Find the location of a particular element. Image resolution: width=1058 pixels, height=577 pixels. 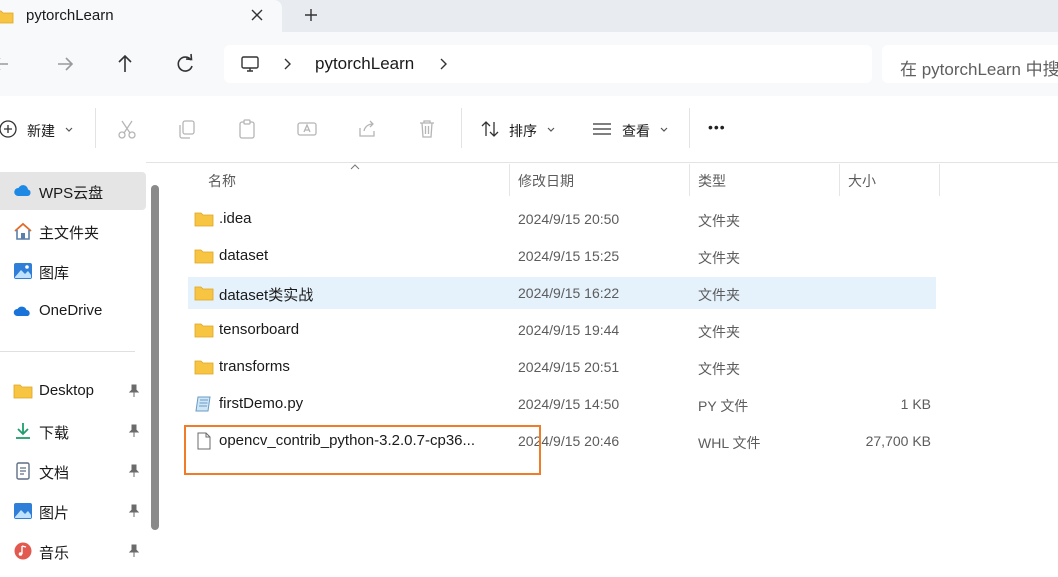

file-date: 2024/9/15 19:44 is located at coordinates (569, 330).